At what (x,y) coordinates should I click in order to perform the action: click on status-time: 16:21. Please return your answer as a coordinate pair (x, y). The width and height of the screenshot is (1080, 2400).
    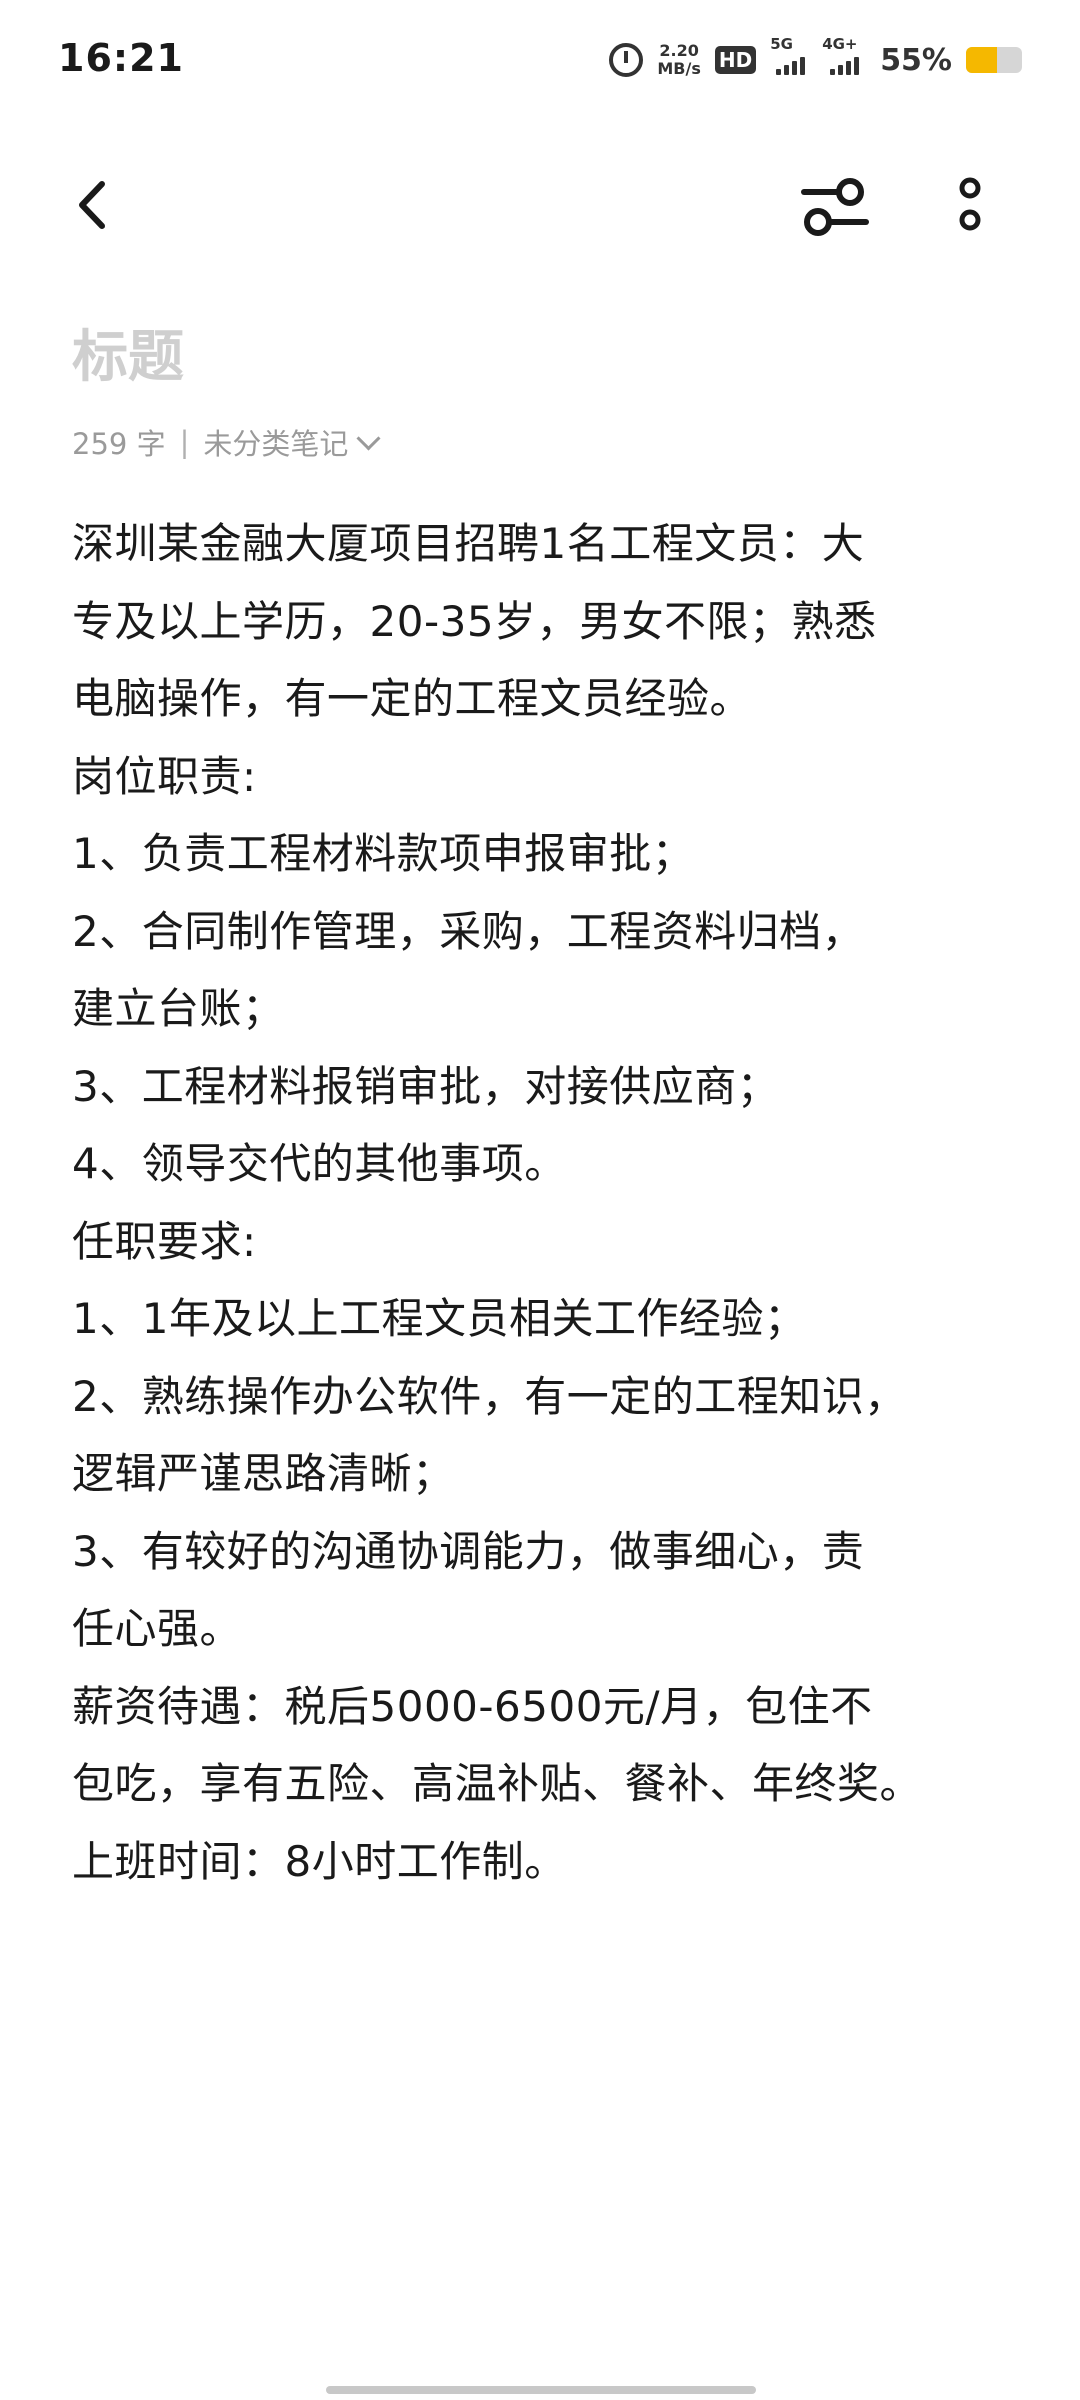
    Looking at the image, I should click on (121, 58).